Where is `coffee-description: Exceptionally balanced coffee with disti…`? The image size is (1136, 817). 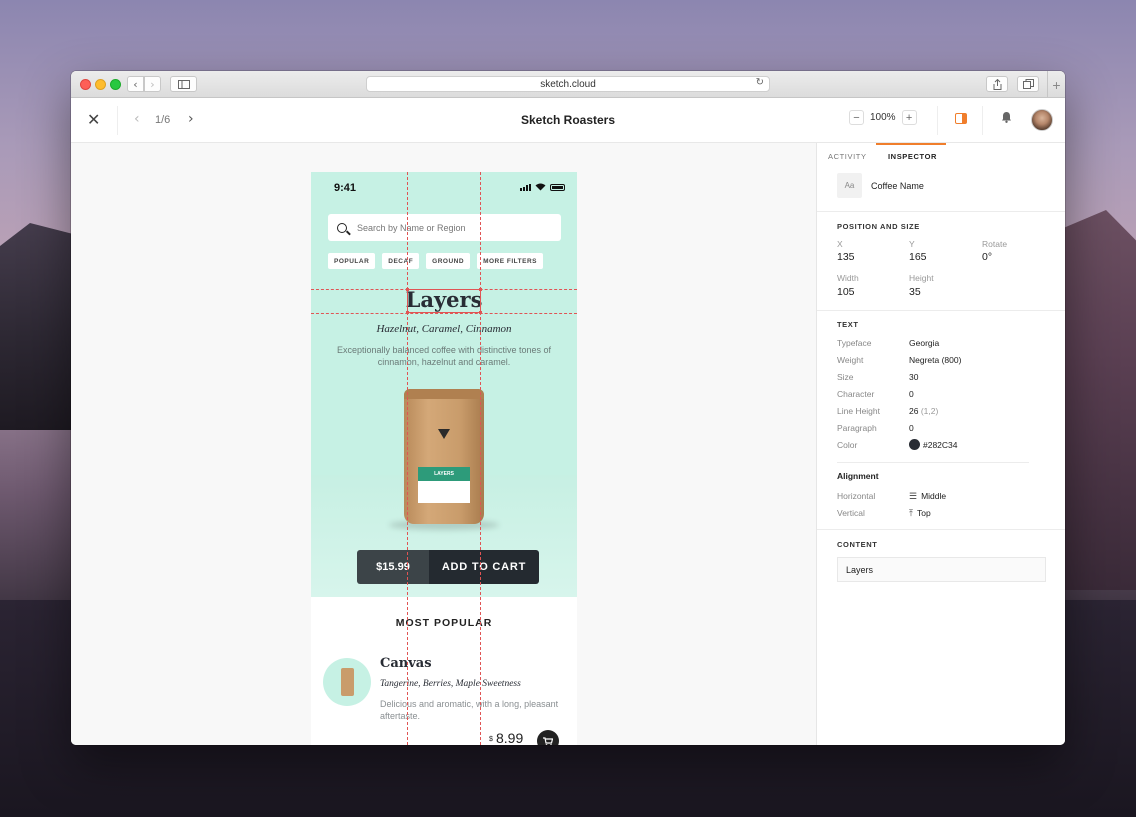 coffee-description: Exceptionally balanced coffee with disti… is located at coordinates (444, 356).